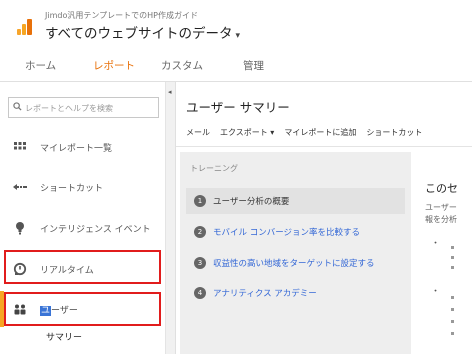  I want to click on content-text: ユーザー, so click(441, 207).